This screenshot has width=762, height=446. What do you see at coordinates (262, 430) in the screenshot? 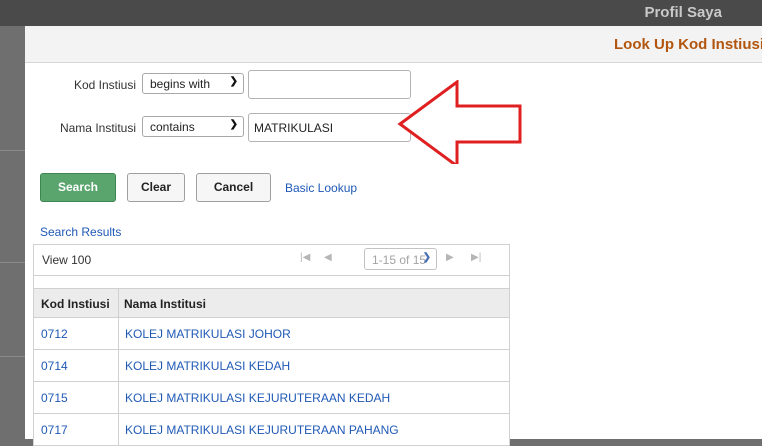
I see `row-nama-link: KOLEJ MATRIKULASI KEJURUTERAAN PAHANG` at bounding box center [262, 430].